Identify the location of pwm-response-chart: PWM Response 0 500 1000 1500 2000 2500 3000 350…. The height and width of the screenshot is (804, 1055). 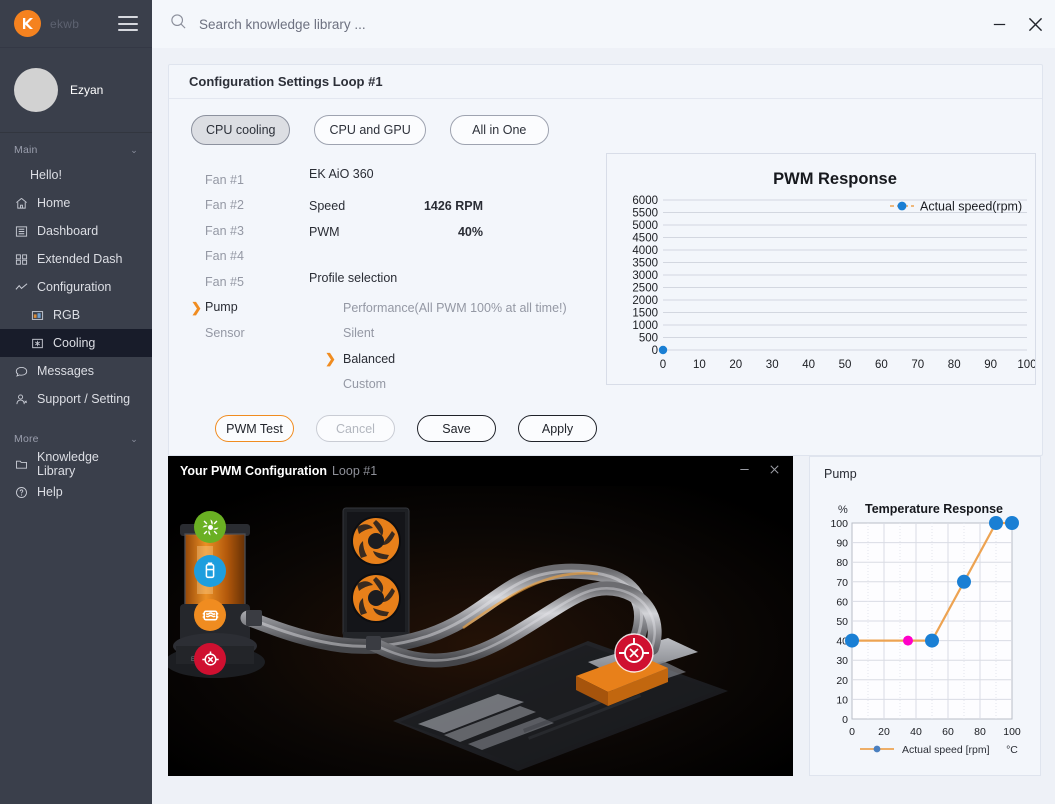
(821, 269).